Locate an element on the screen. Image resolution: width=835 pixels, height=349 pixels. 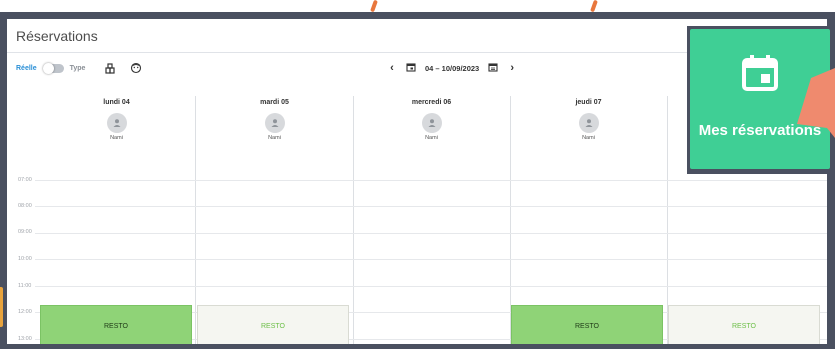
date-range: 04 – 10/09/2023 is located at coordinates (452, 68).